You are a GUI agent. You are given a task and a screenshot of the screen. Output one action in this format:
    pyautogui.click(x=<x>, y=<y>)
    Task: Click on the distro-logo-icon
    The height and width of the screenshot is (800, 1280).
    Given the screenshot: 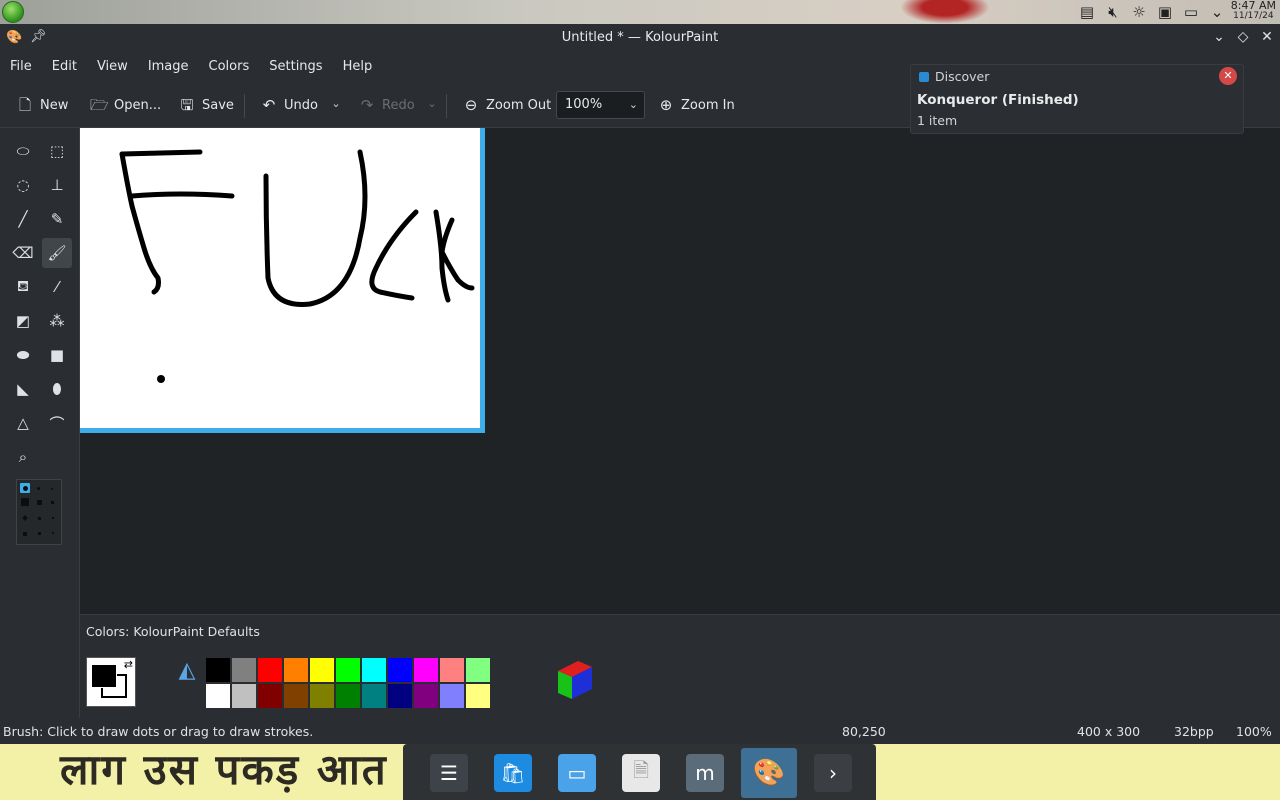 What is the action you would take?
    pyautogui.click(x=13, y=12)
    